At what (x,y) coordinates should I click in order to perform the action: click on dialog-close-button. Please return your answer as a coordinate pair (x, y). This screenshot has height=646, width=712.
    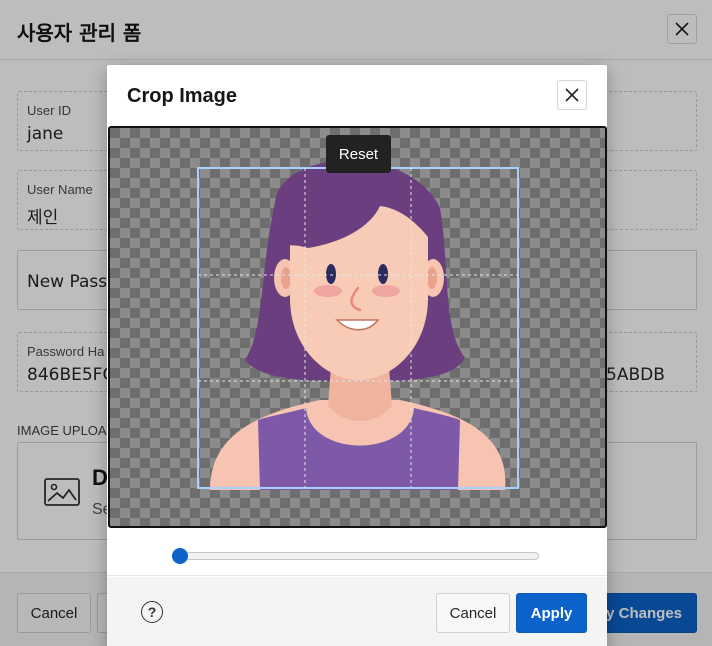
    Looking at the image, I should click on (572, 95).